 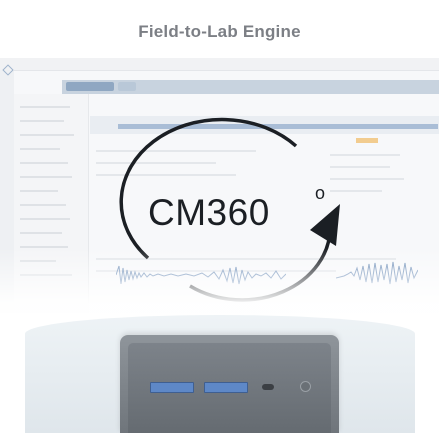 What do you see at coordinates (209, 212) in the screenshot?
I see `cm360-logo-text: CM360` at bounding box center [209, 212].